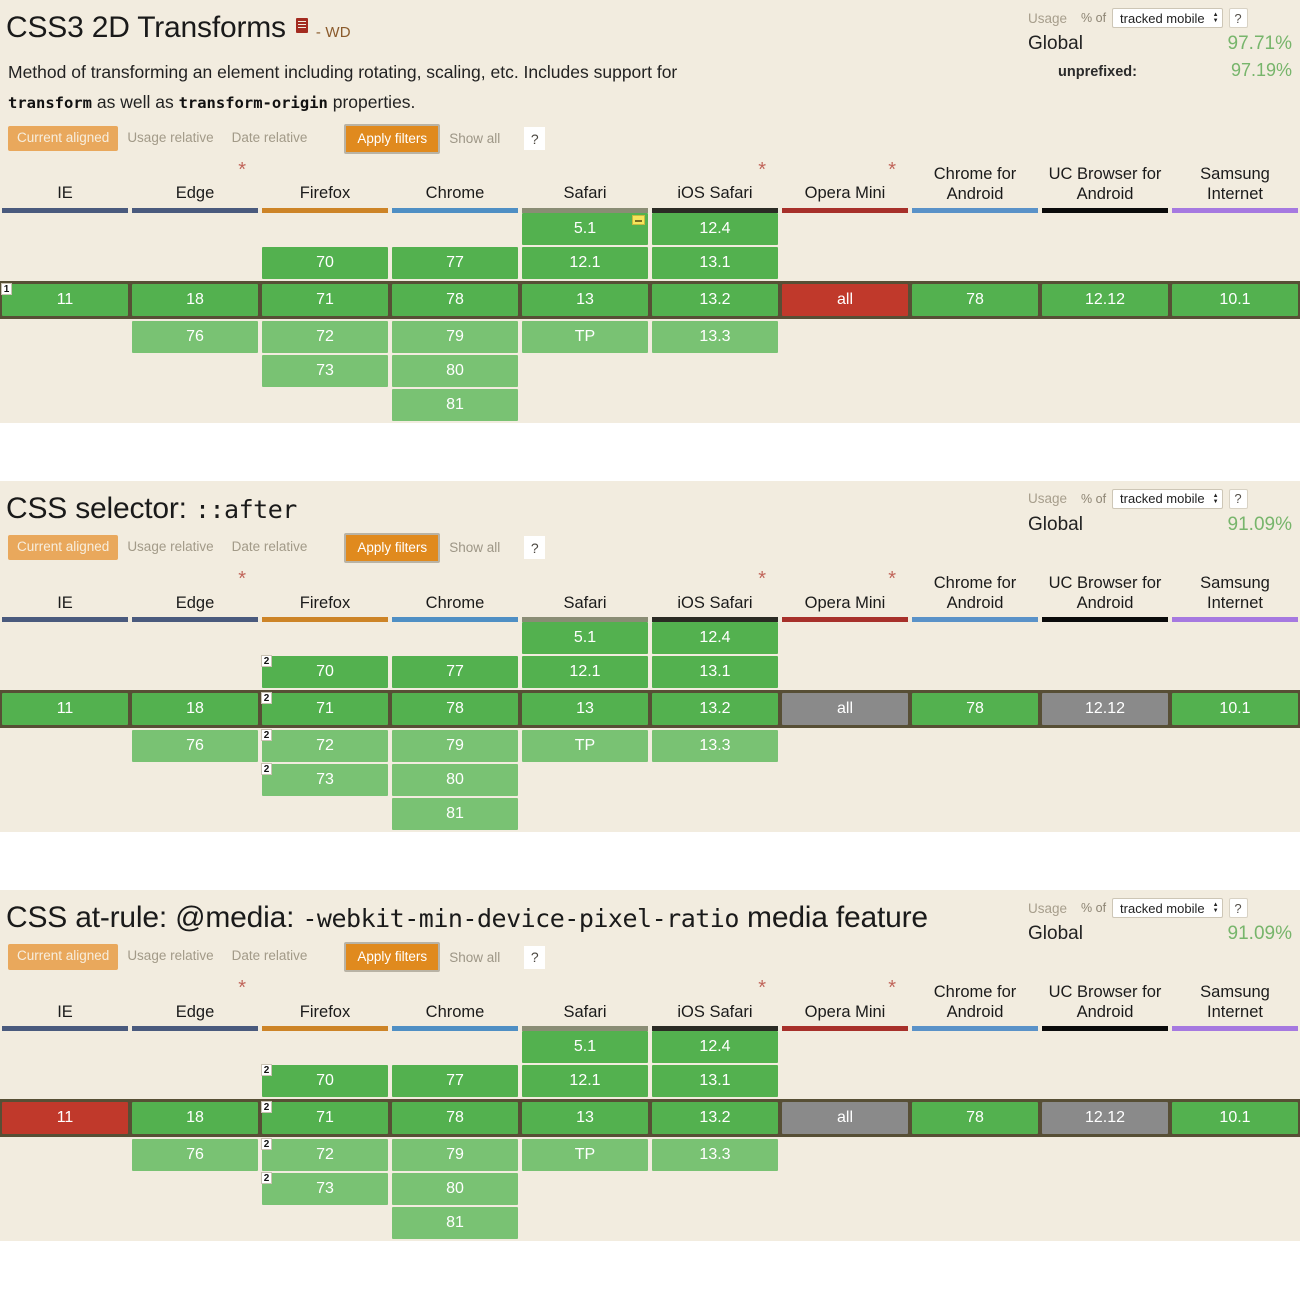 The image size is (1300, 1308). I want to click on footnote-marker: 1, so click(6, 288).